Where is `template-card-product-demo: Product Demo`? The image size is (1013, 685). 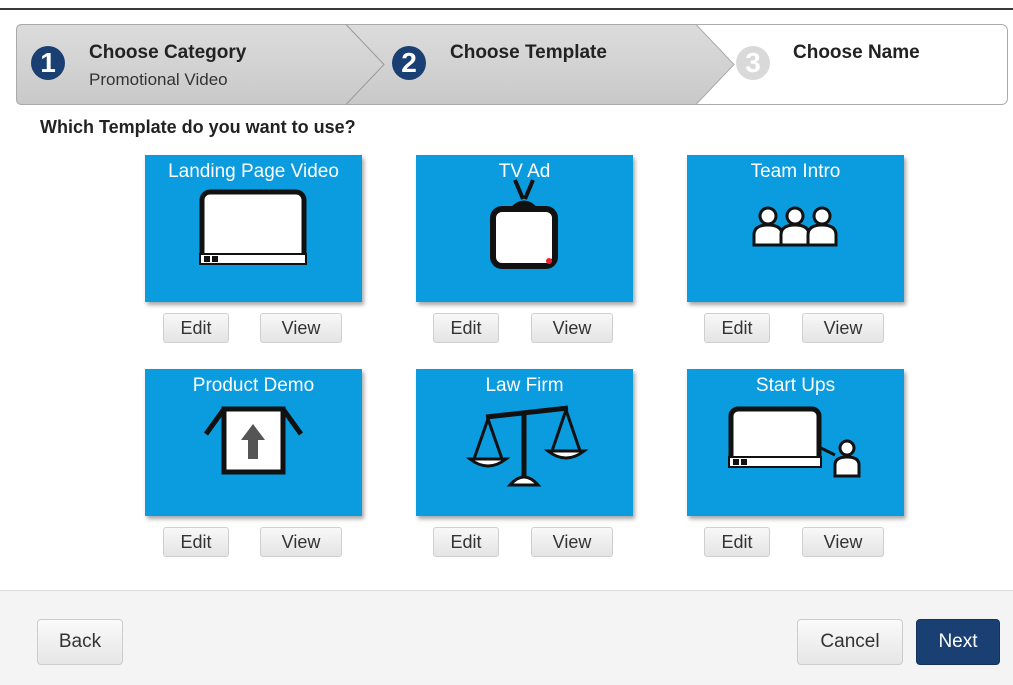 template-card-product-demo: Product Demo is located at coordinates (253, 442).